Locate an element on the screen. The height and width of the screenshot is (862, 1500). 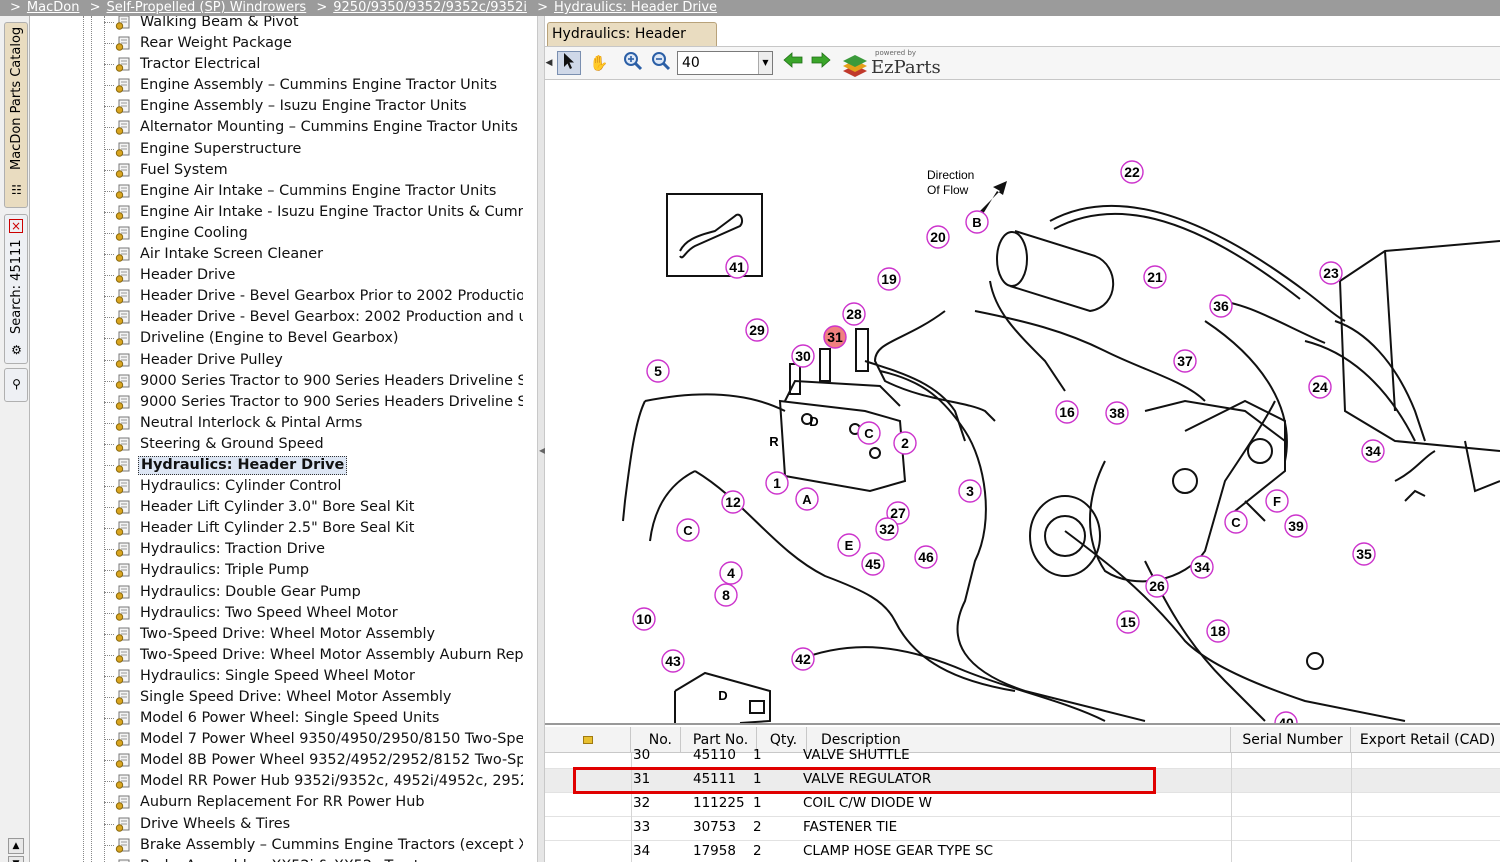
tree-item: Fuel System is located at coordinates (277, 170).